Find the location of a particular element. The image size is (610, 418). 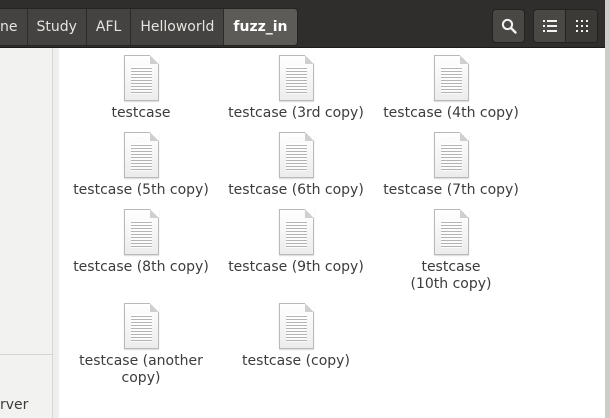

file-item-testcase-6th-copy: testcase (6th copy) is located at coordinates (296, 162).